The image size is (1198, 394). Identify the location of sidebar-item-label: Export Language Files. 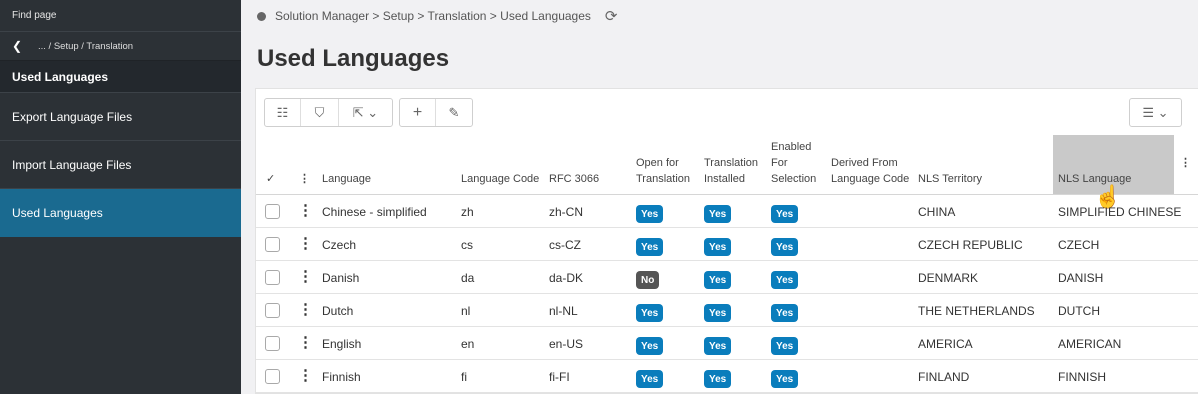
(72, 116).